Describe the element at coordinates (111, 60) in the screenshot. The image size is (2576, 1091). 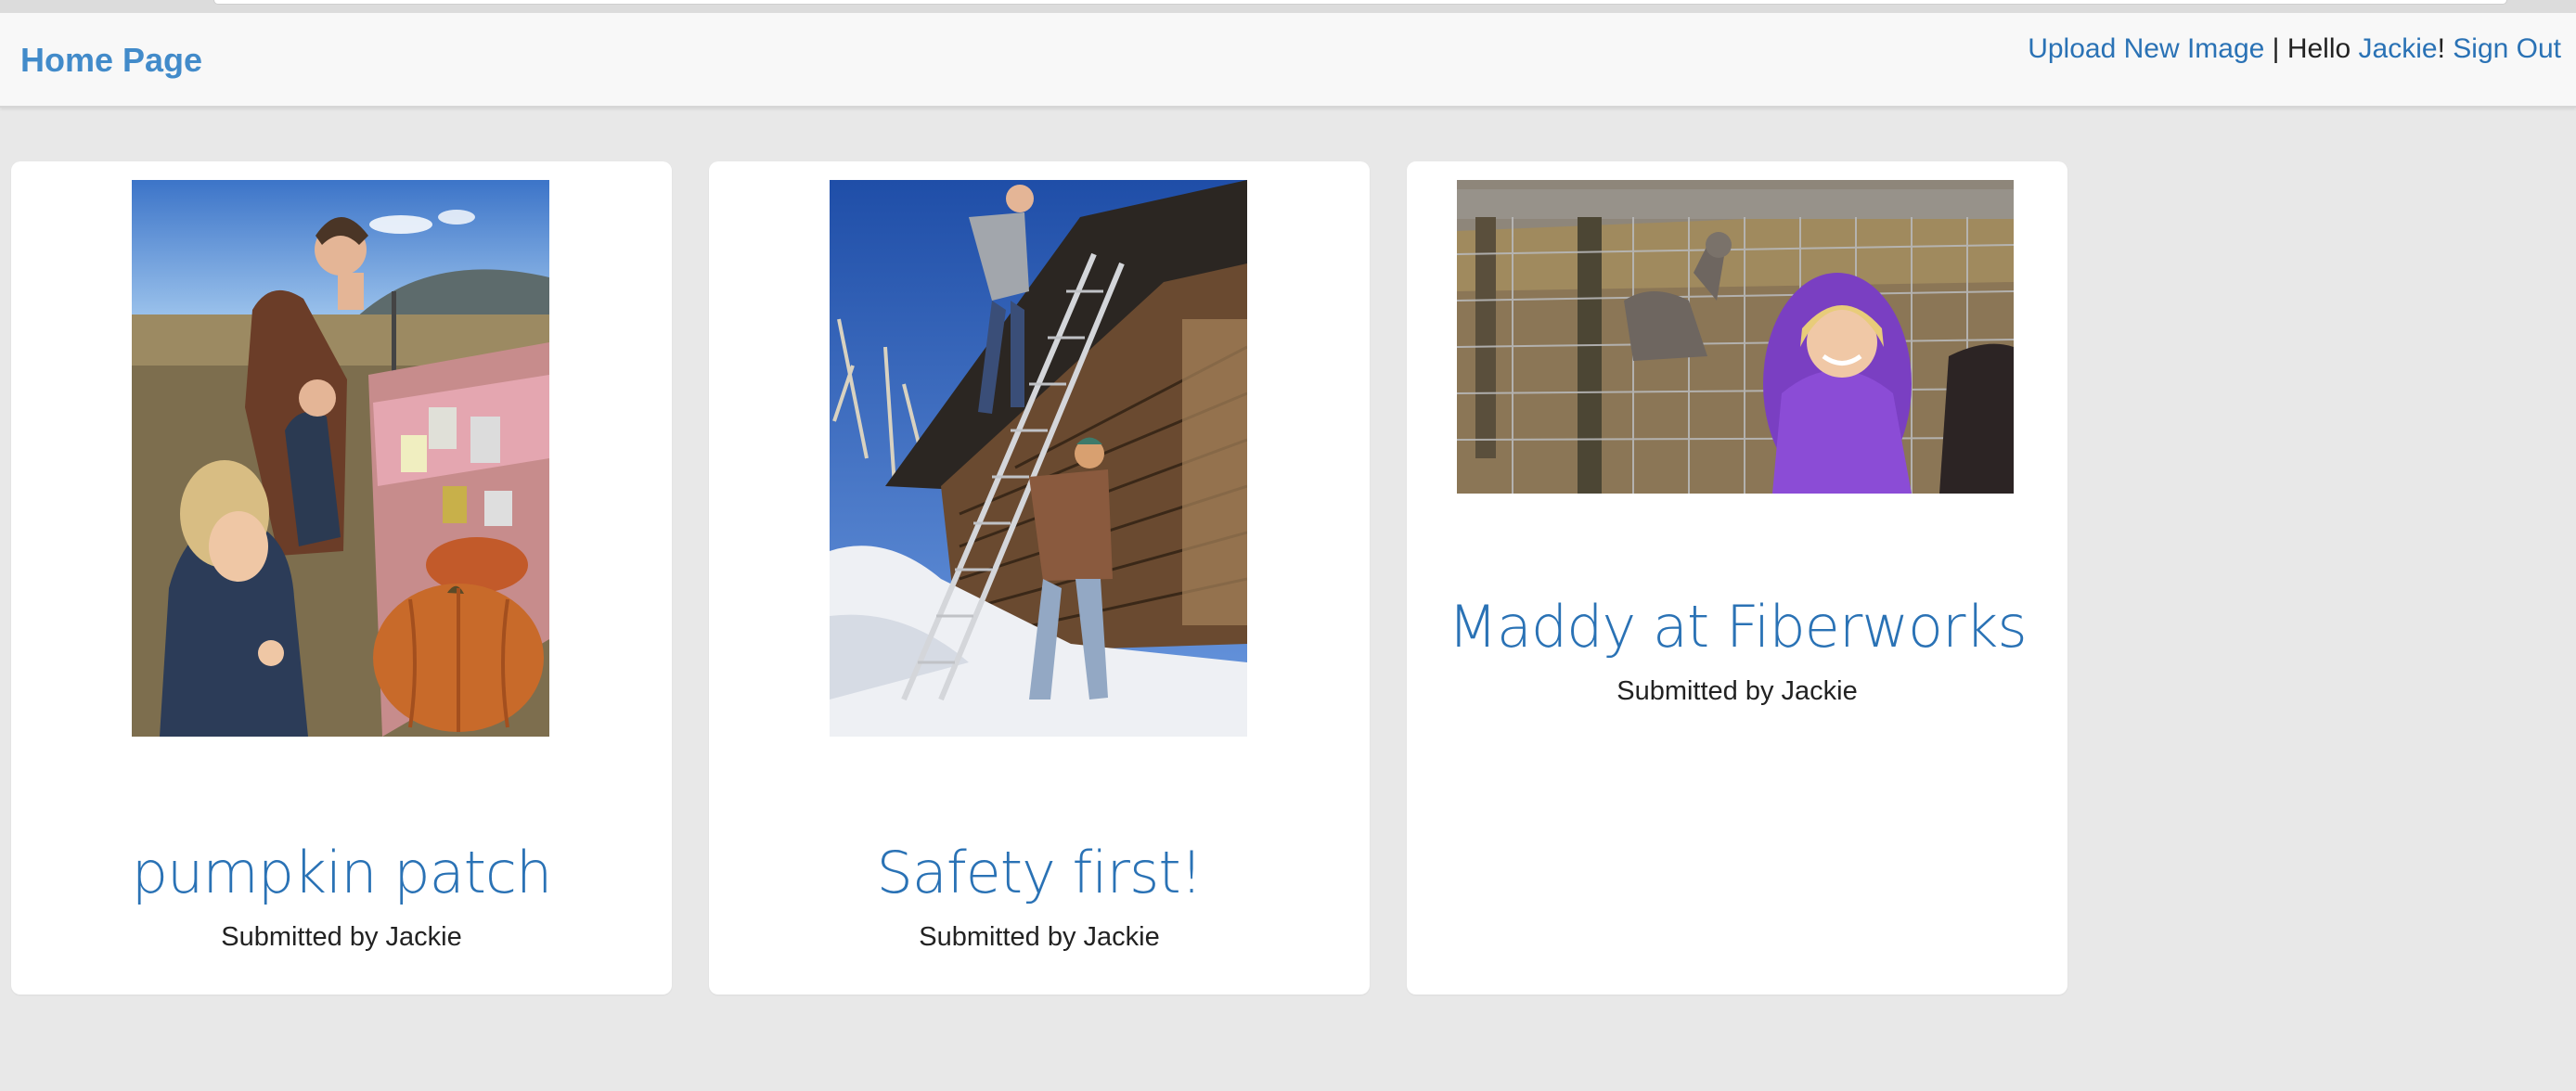
I see `home-page-link: Home Page` at that location.